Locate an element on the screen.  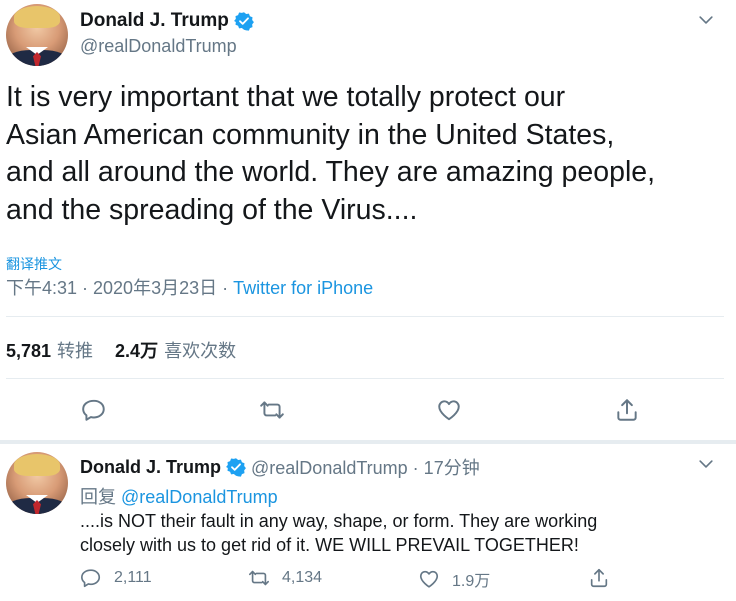
timestamp: 下午4:31 · 2020年3月23日 · is located at coordinates (119, 288).